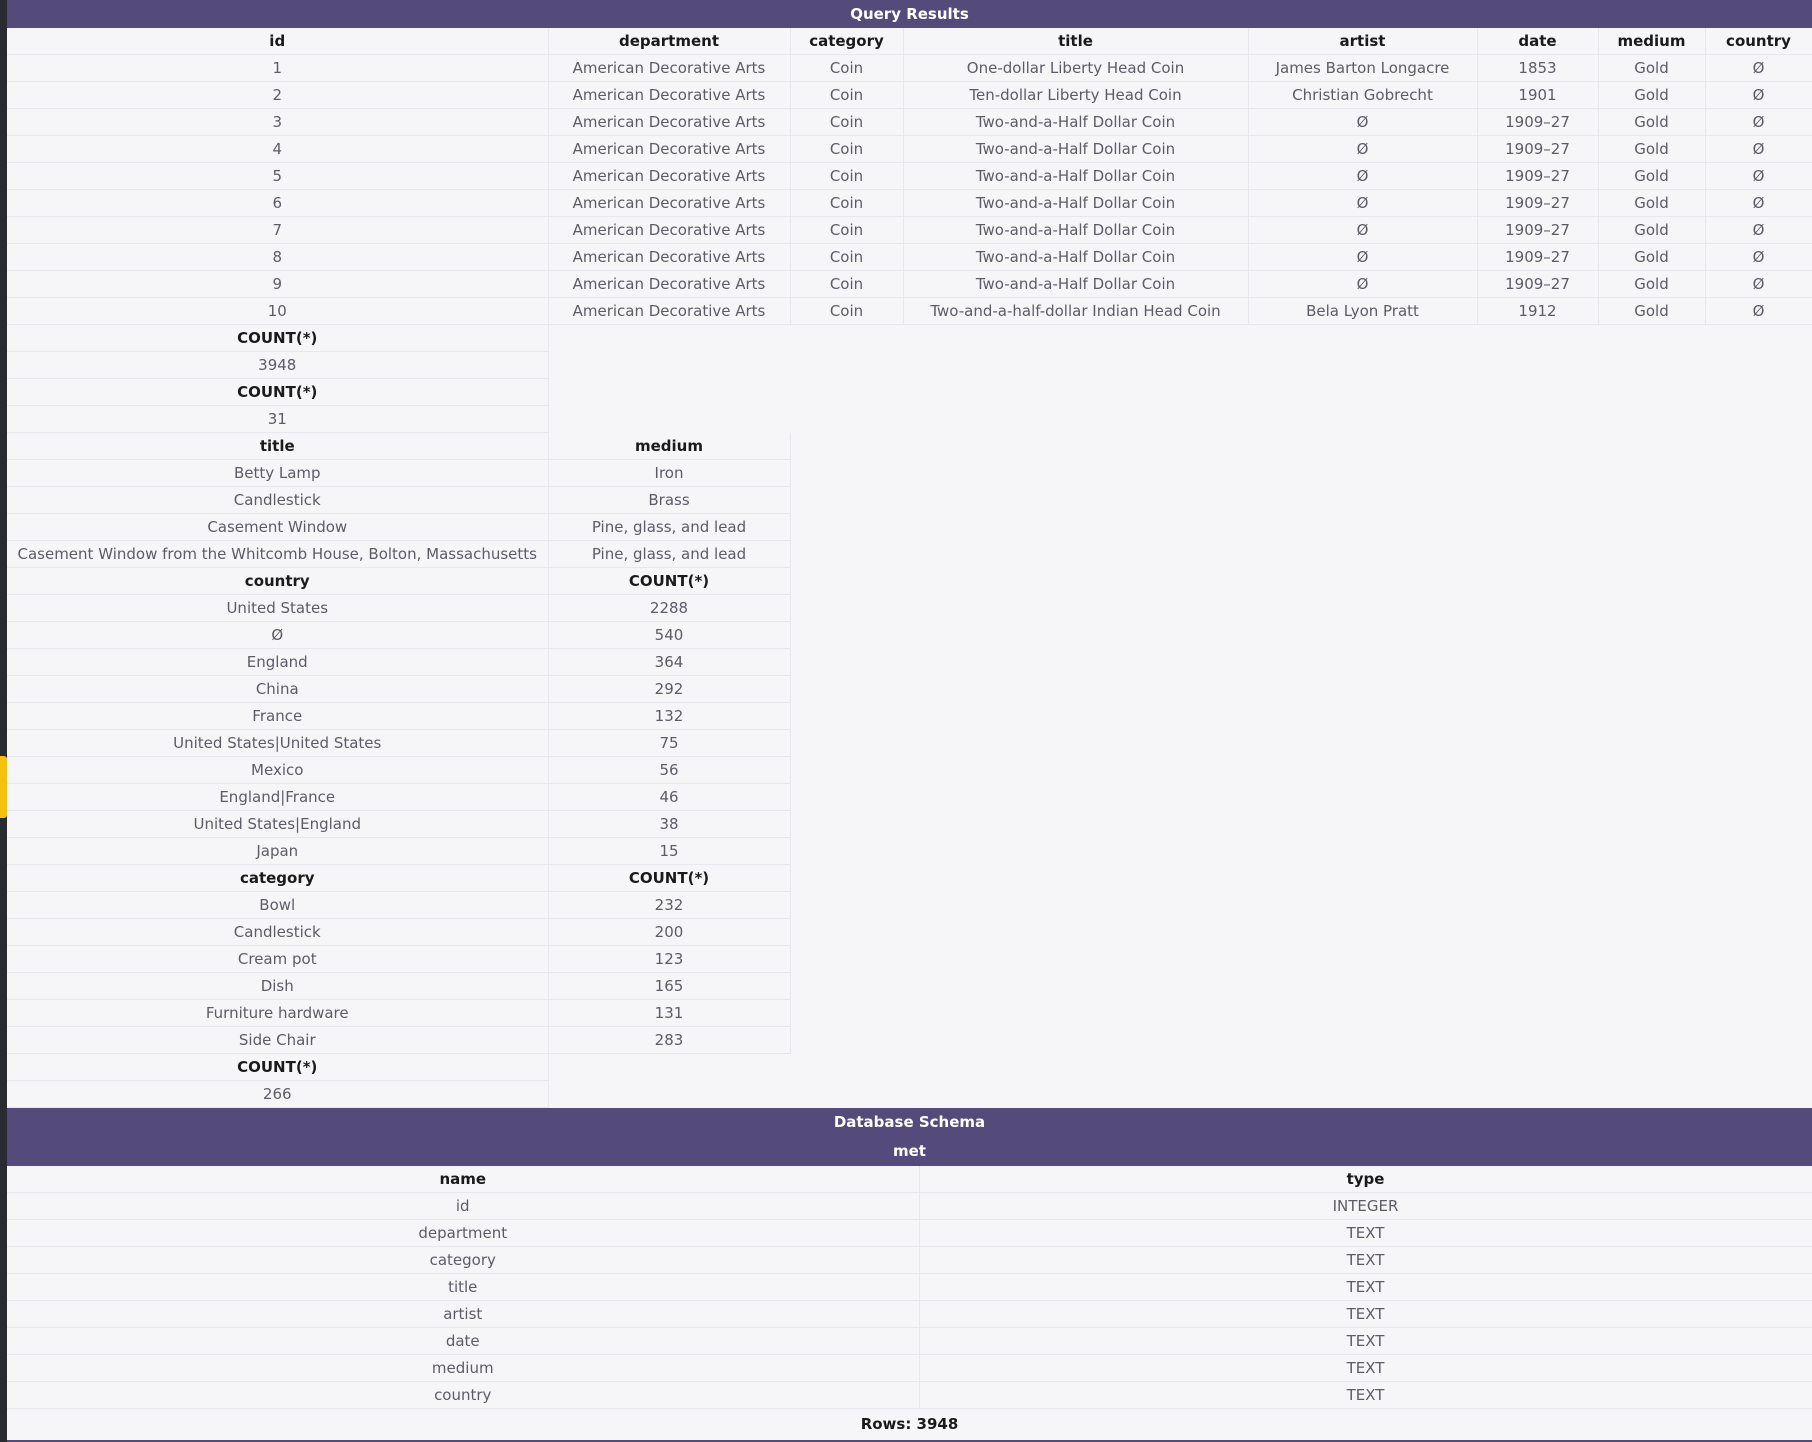 The height and width of the screenshot is (1442, 1812). I want to click on table-cell: 10, so click(278, 311).